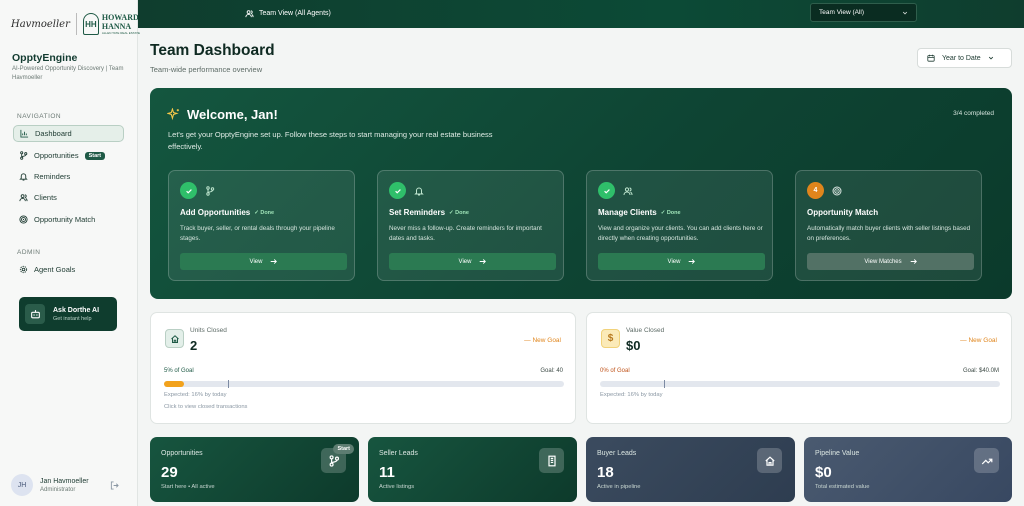  Describe the element at coordinates (639, 212) in the screenshot. I see `step-title: Manage Clients ✓ Done` at that location.